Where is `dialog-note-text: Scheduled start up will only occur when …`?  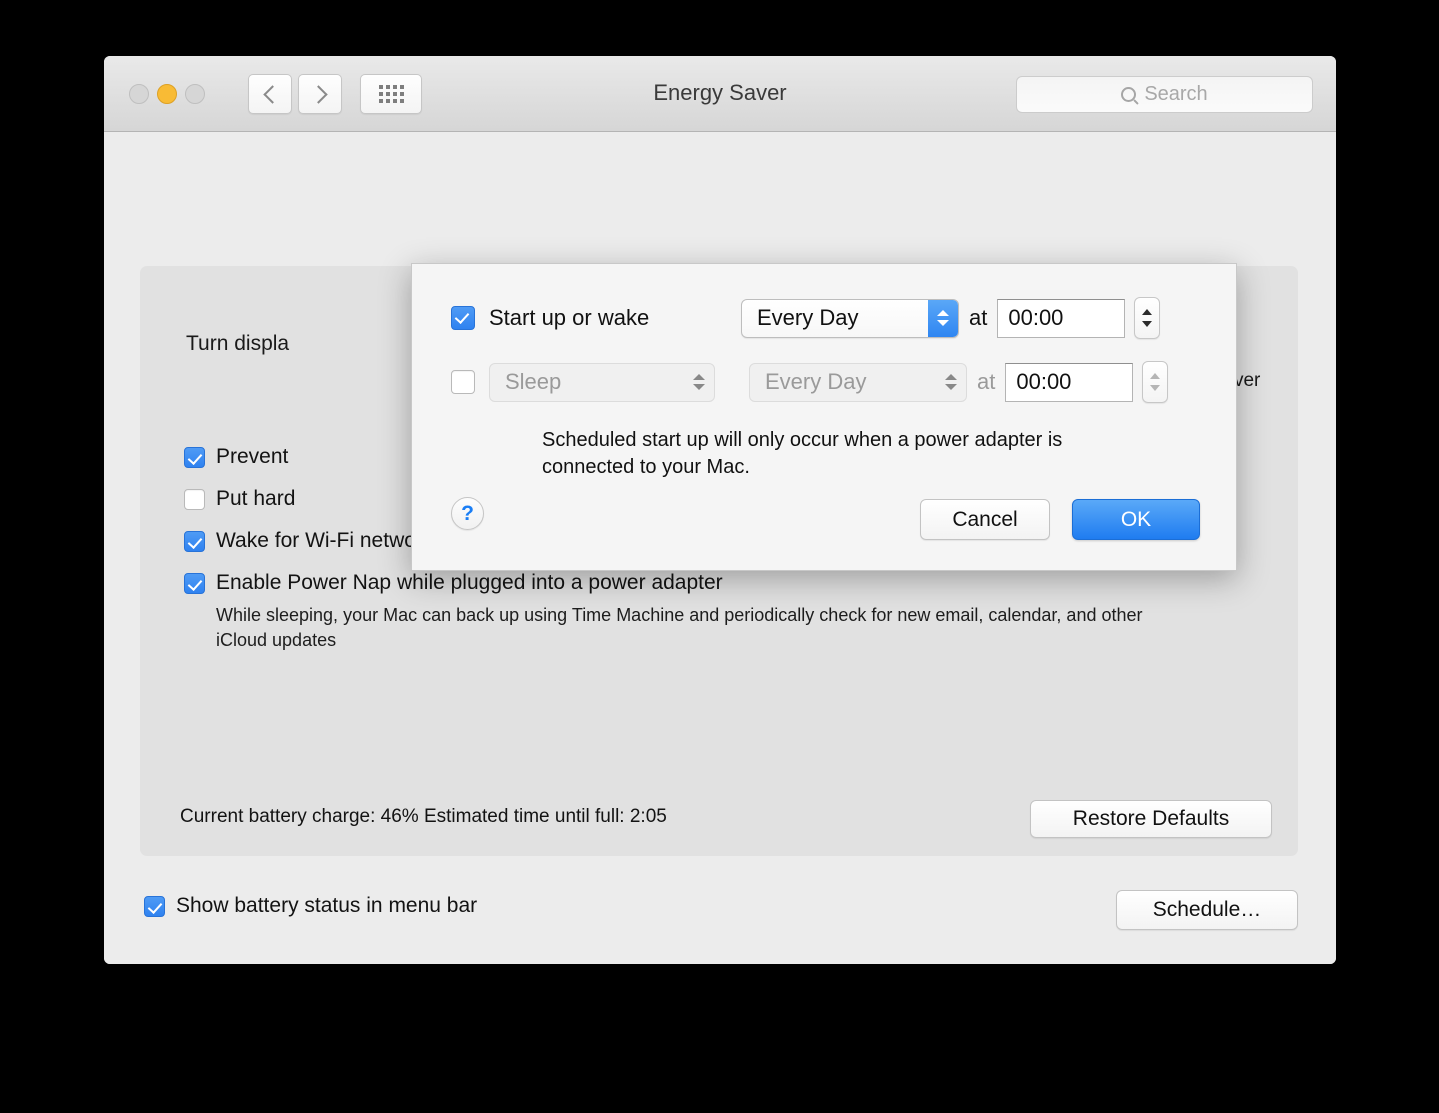
dialog-note-text: Scheduled start up will only occur when … is located at coordinates (802, 453).